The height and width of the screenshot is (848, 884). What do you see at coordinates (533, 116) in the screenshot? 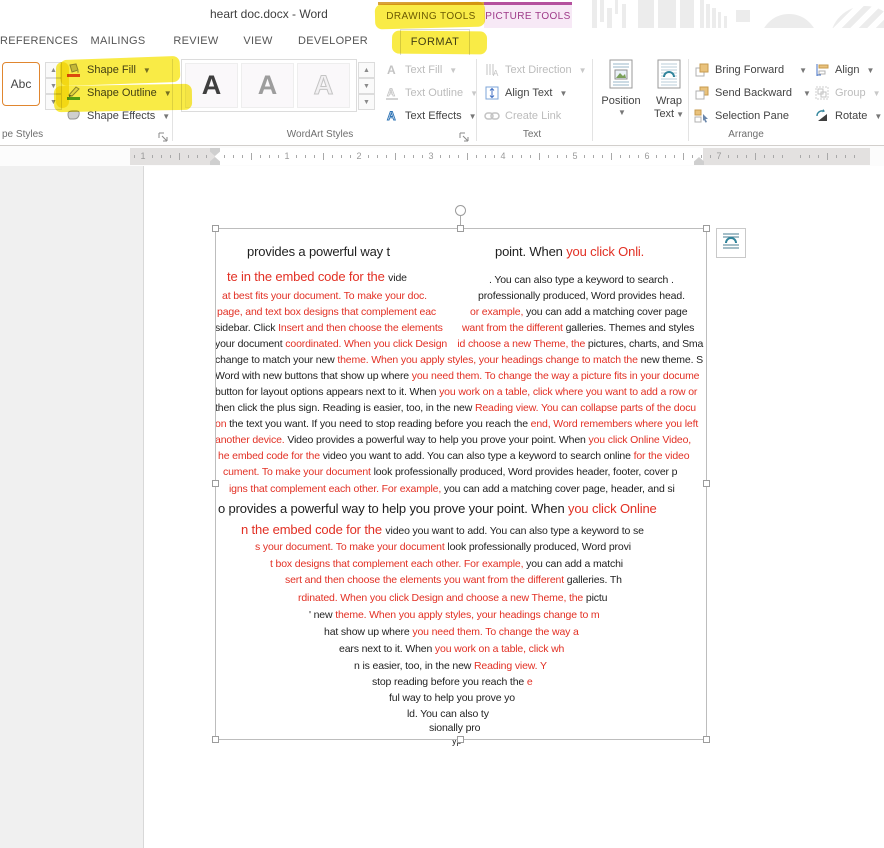
I see `create-link-label: Create Link` at bounding box center [533, 116].